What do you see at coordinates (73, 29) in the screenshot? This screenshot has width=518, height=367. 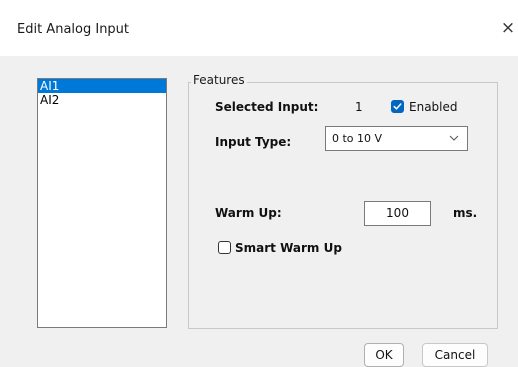 I see `window-title: Edit Analog Input` at bounding box center [73, 29].